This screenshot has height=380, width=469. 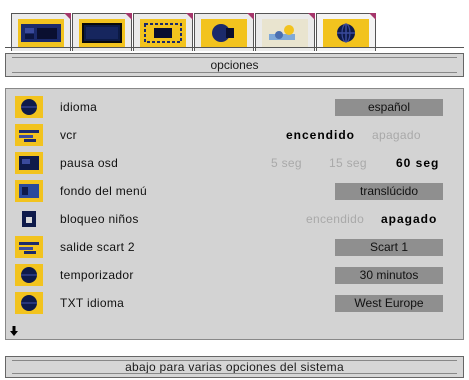 I want to click on screen-icon, so click(x=102, y=32).